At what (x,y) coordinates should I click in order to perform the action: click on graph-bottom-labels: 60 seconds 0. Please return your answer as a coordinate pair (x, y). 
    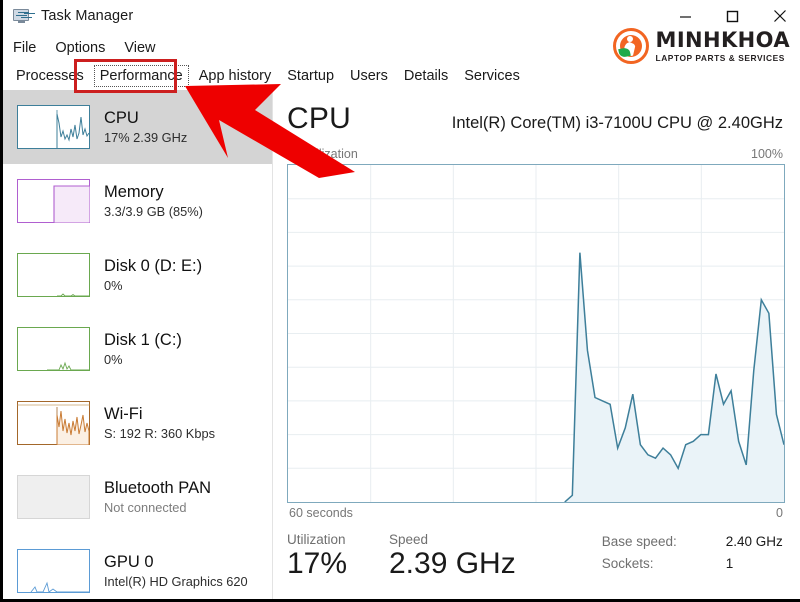
    Looking at the image, I should click on (536, 513).